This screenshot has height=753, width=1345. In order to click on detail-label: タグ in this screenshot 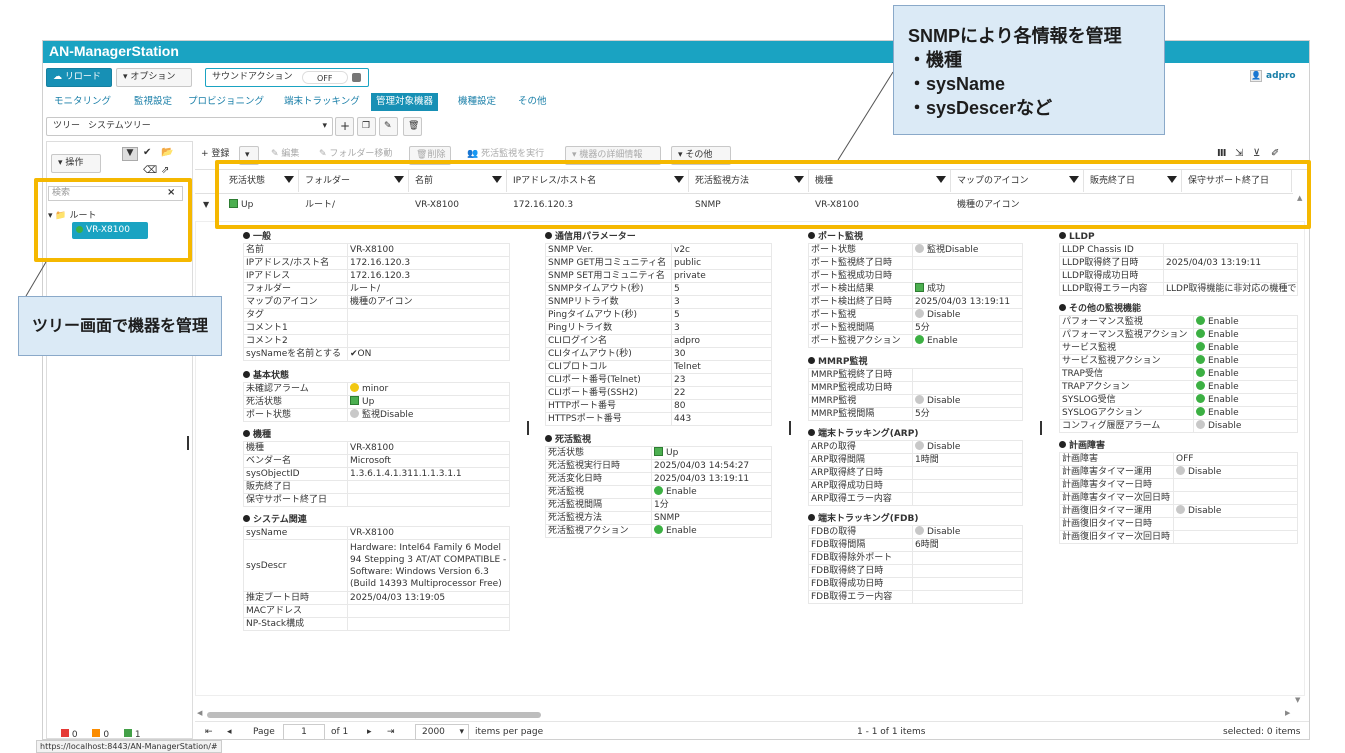, I will do `click(295, 315)`.